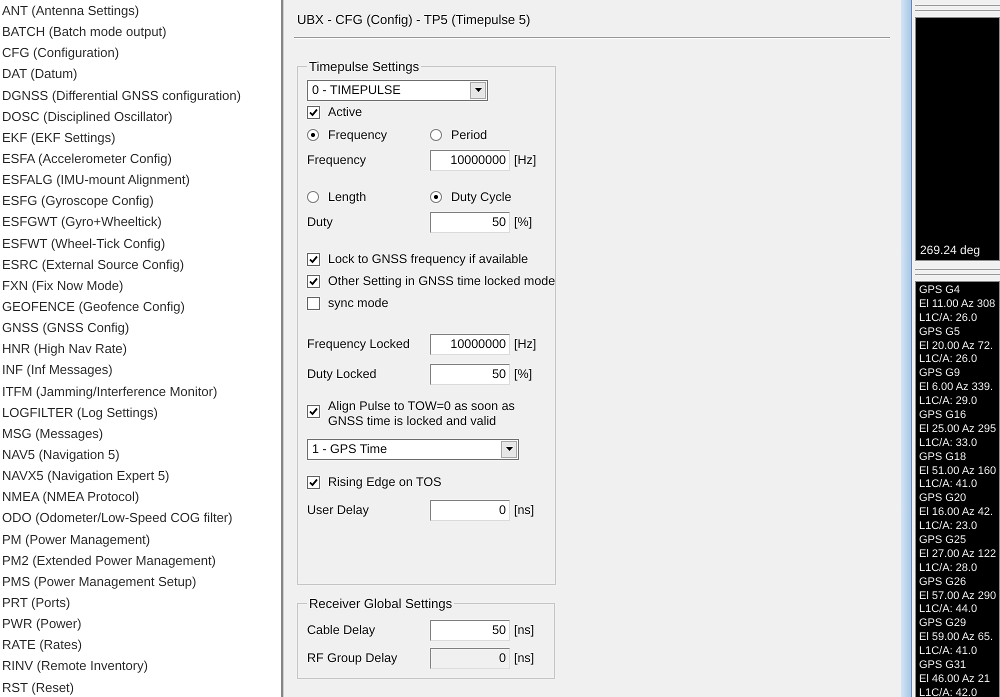 The height and width of the screenshot is (697, 1000). I want to click on sidebar-item: PWR (Power), so click(140, 623).